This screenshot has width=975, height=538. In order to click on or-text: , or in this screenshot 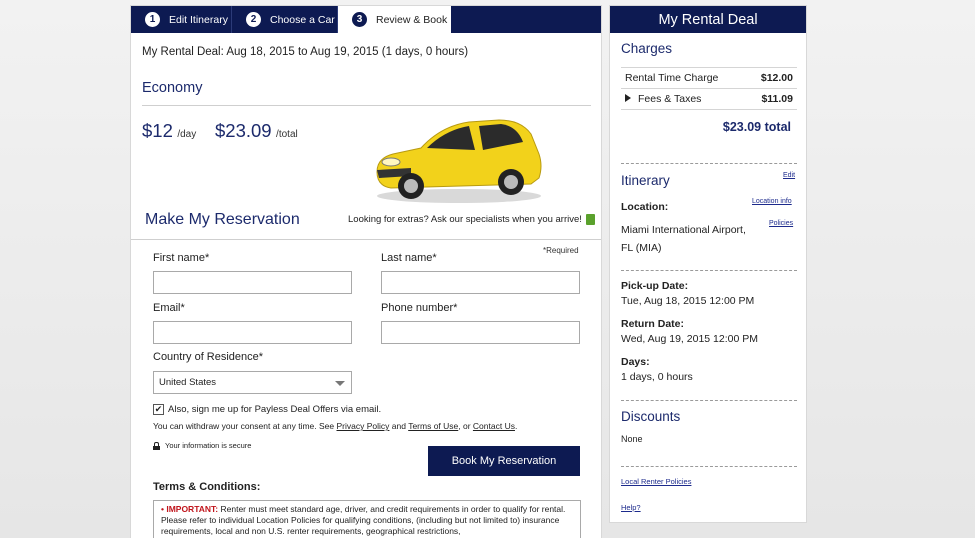, I will do `click(464, 426)`.